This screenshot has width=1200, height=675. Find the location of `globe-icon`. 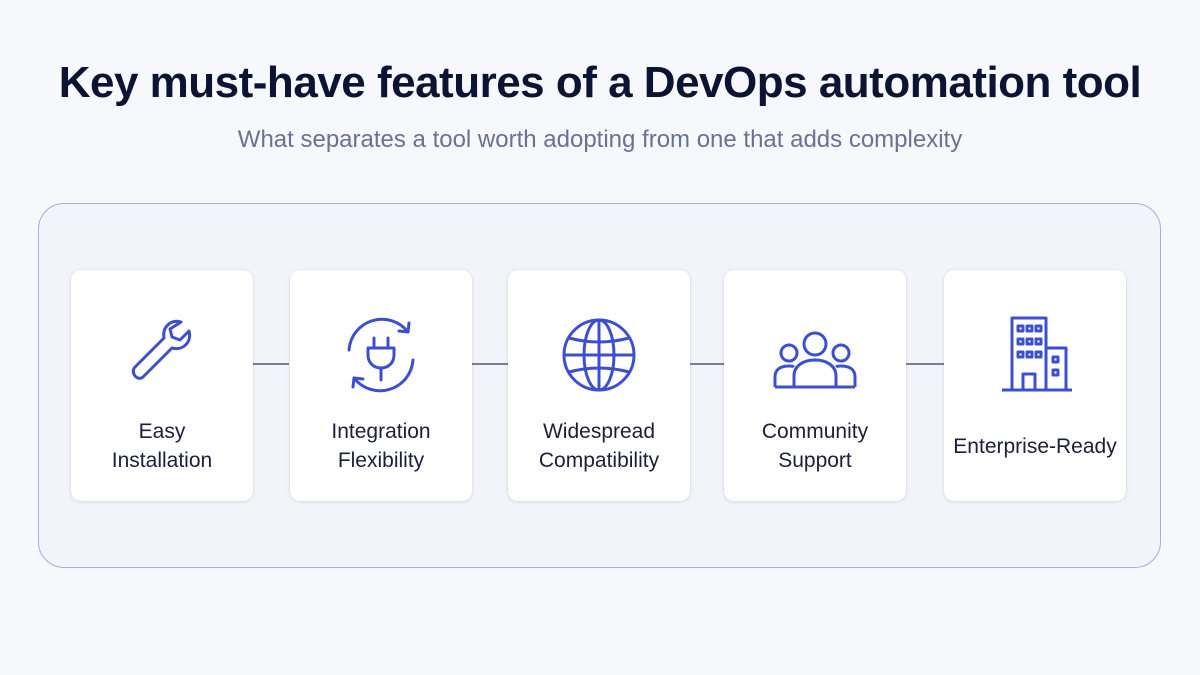

globe-icon is located at coordinates (599, 355).